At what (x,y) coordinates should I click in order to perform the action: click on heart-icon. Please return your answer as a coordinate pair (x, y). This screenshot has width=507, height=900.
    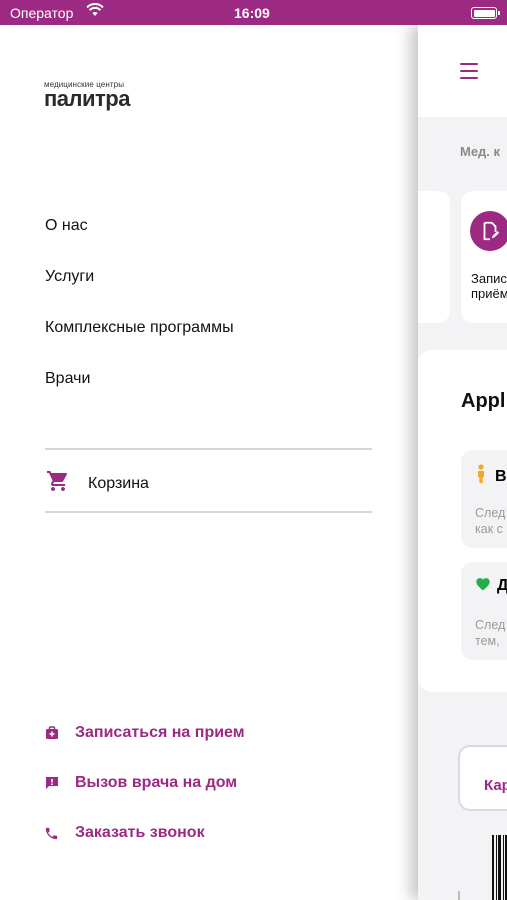
    Looking at the image, I should click on (483, 586).